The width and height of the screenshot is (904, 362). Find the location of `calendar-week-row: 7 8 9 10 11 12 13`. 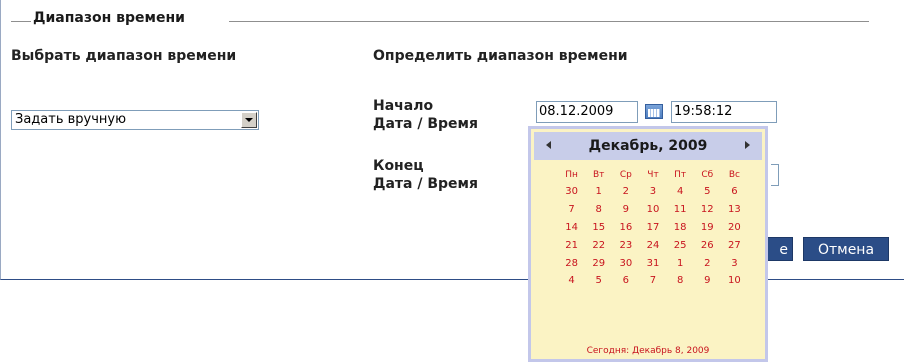

calendar-week-row: 7 8 9 10 11 12 13 is located at coordinates (653, 210).